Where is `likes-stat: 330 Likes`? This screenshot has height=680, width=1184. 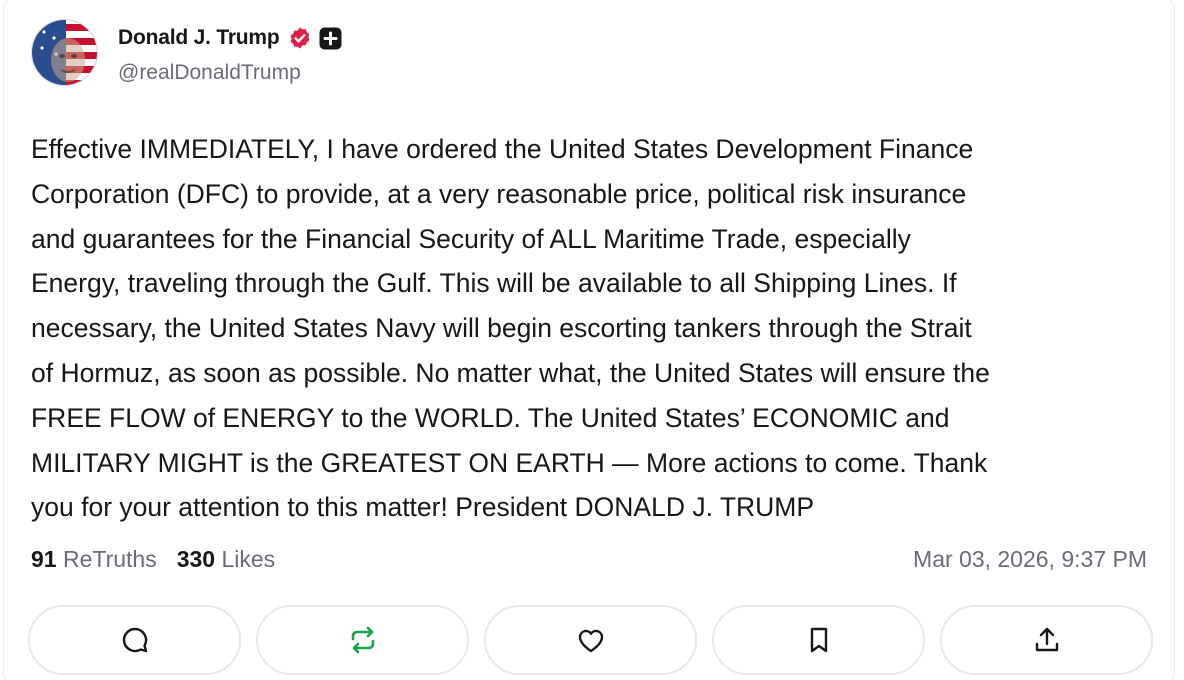
likes-stat: 330 Likes is located at coordinates (226, 559).